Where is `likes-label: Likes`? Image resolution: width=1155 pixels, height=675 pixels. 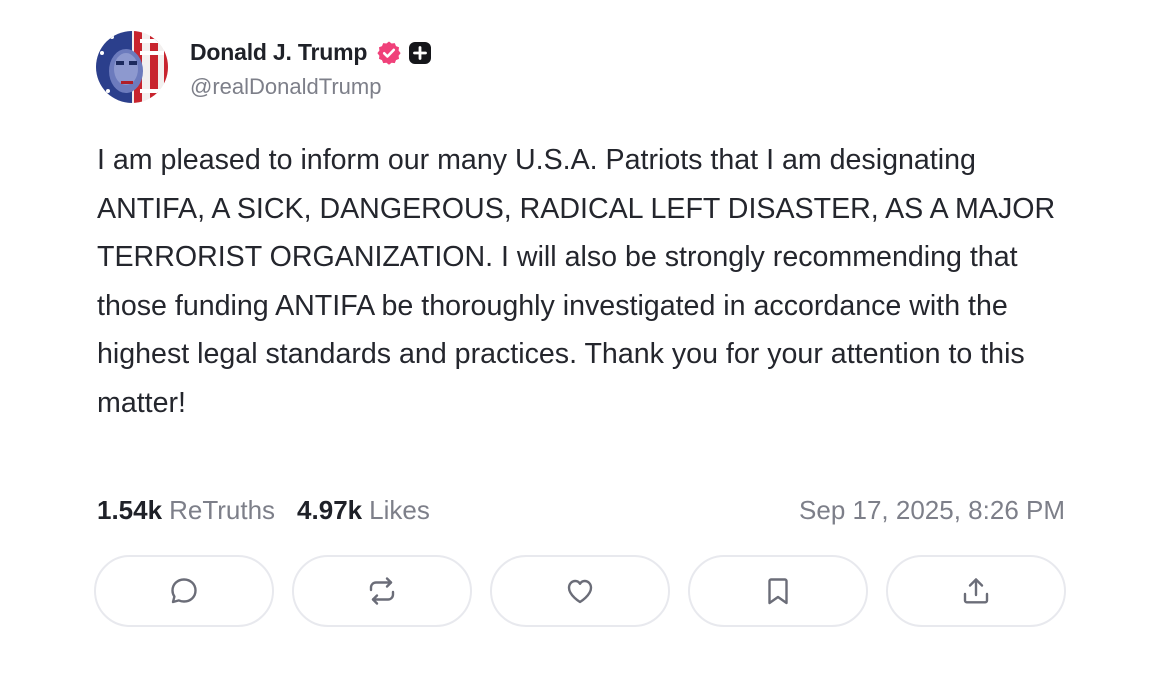 likes-label: Likes is located at coordinates (399, 509).